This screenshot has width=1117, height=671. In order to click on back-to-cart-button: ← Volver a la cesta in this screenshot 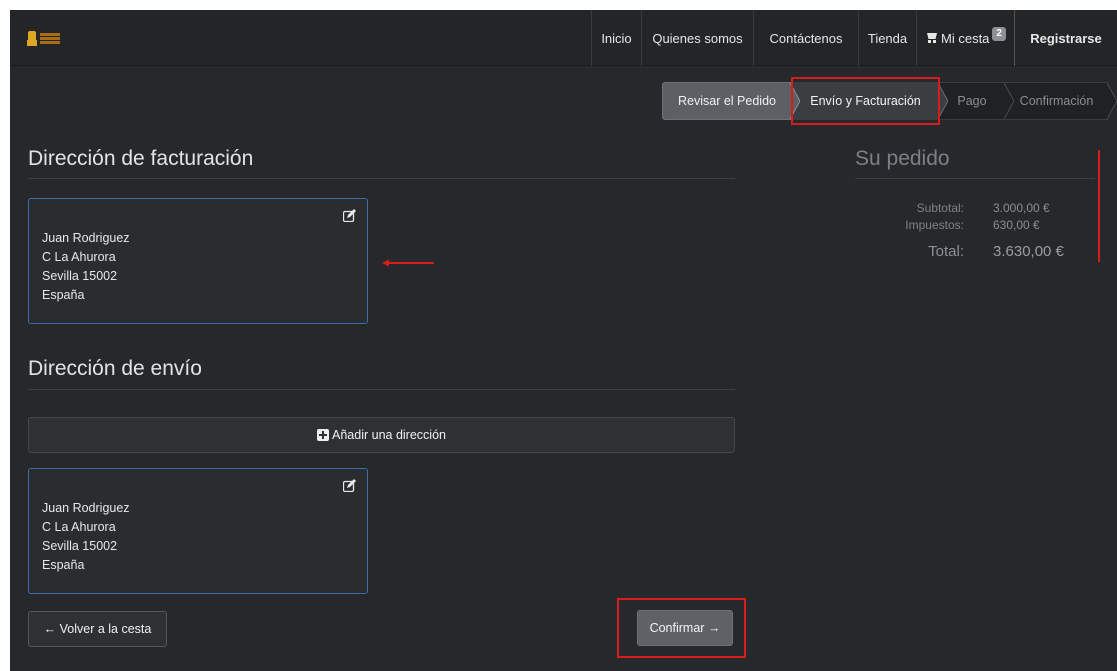, I will do `click(97, 629)`.